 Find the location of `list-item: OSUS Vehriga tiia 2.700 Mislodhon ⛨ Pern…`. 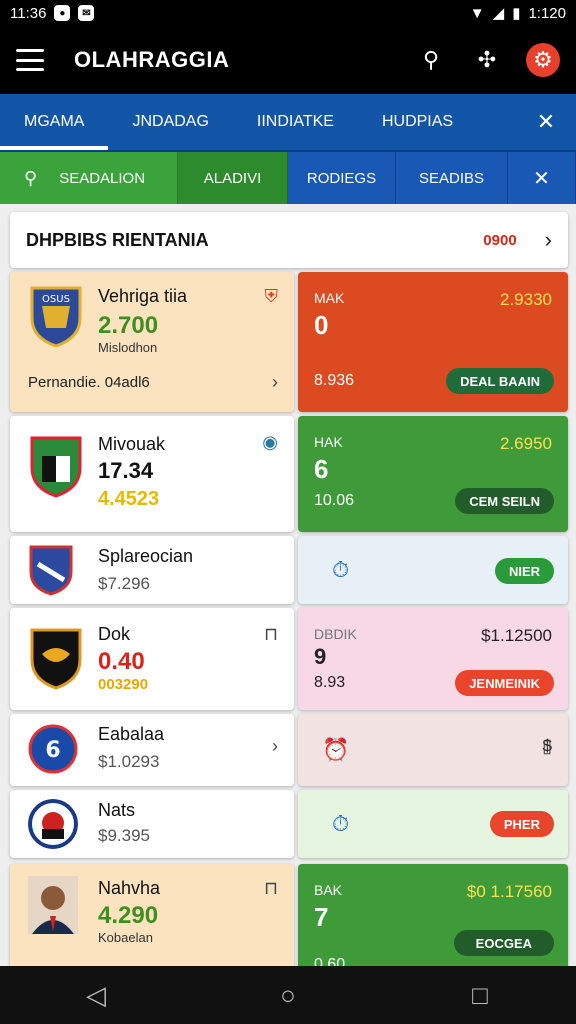

list-item: OSUS Vehriga tiia 2.700 Mislodhon ⛨ Pern… is located at coordinates (289, 342).